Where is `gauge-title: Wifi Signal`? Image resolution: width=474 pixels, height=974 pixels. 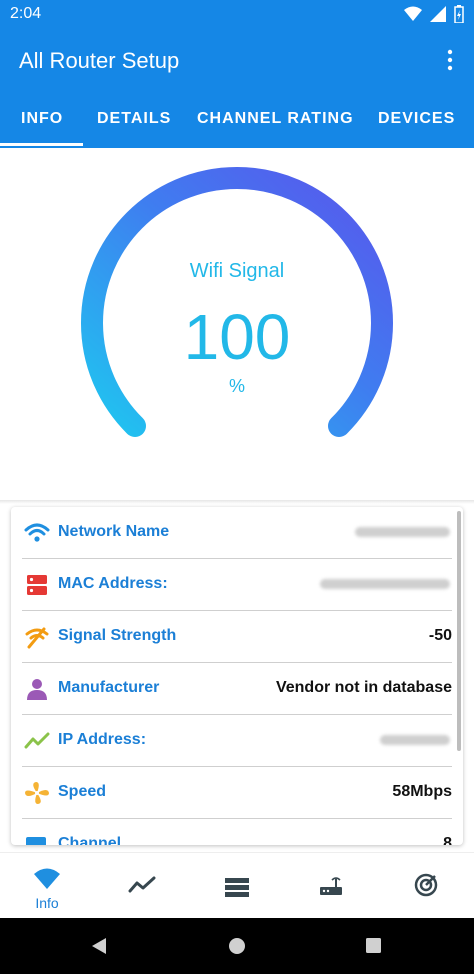 gauge-title: Wifi Signal is located at coordinates (237, 271).